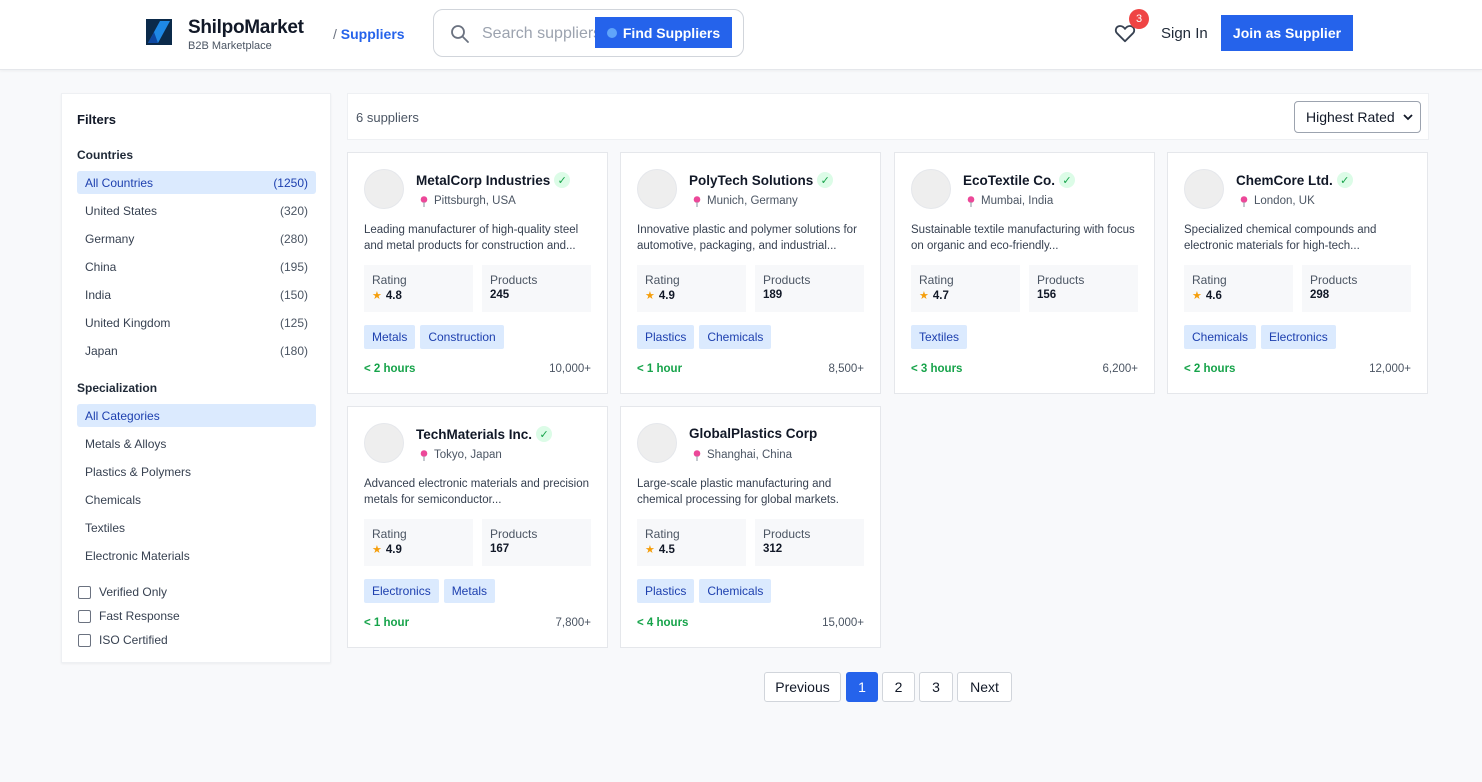 This screenshot has width=1482, height=782. Describe the element at coordinates (293, 210) in the screenshot. I see `country-count: (320)` at that location.